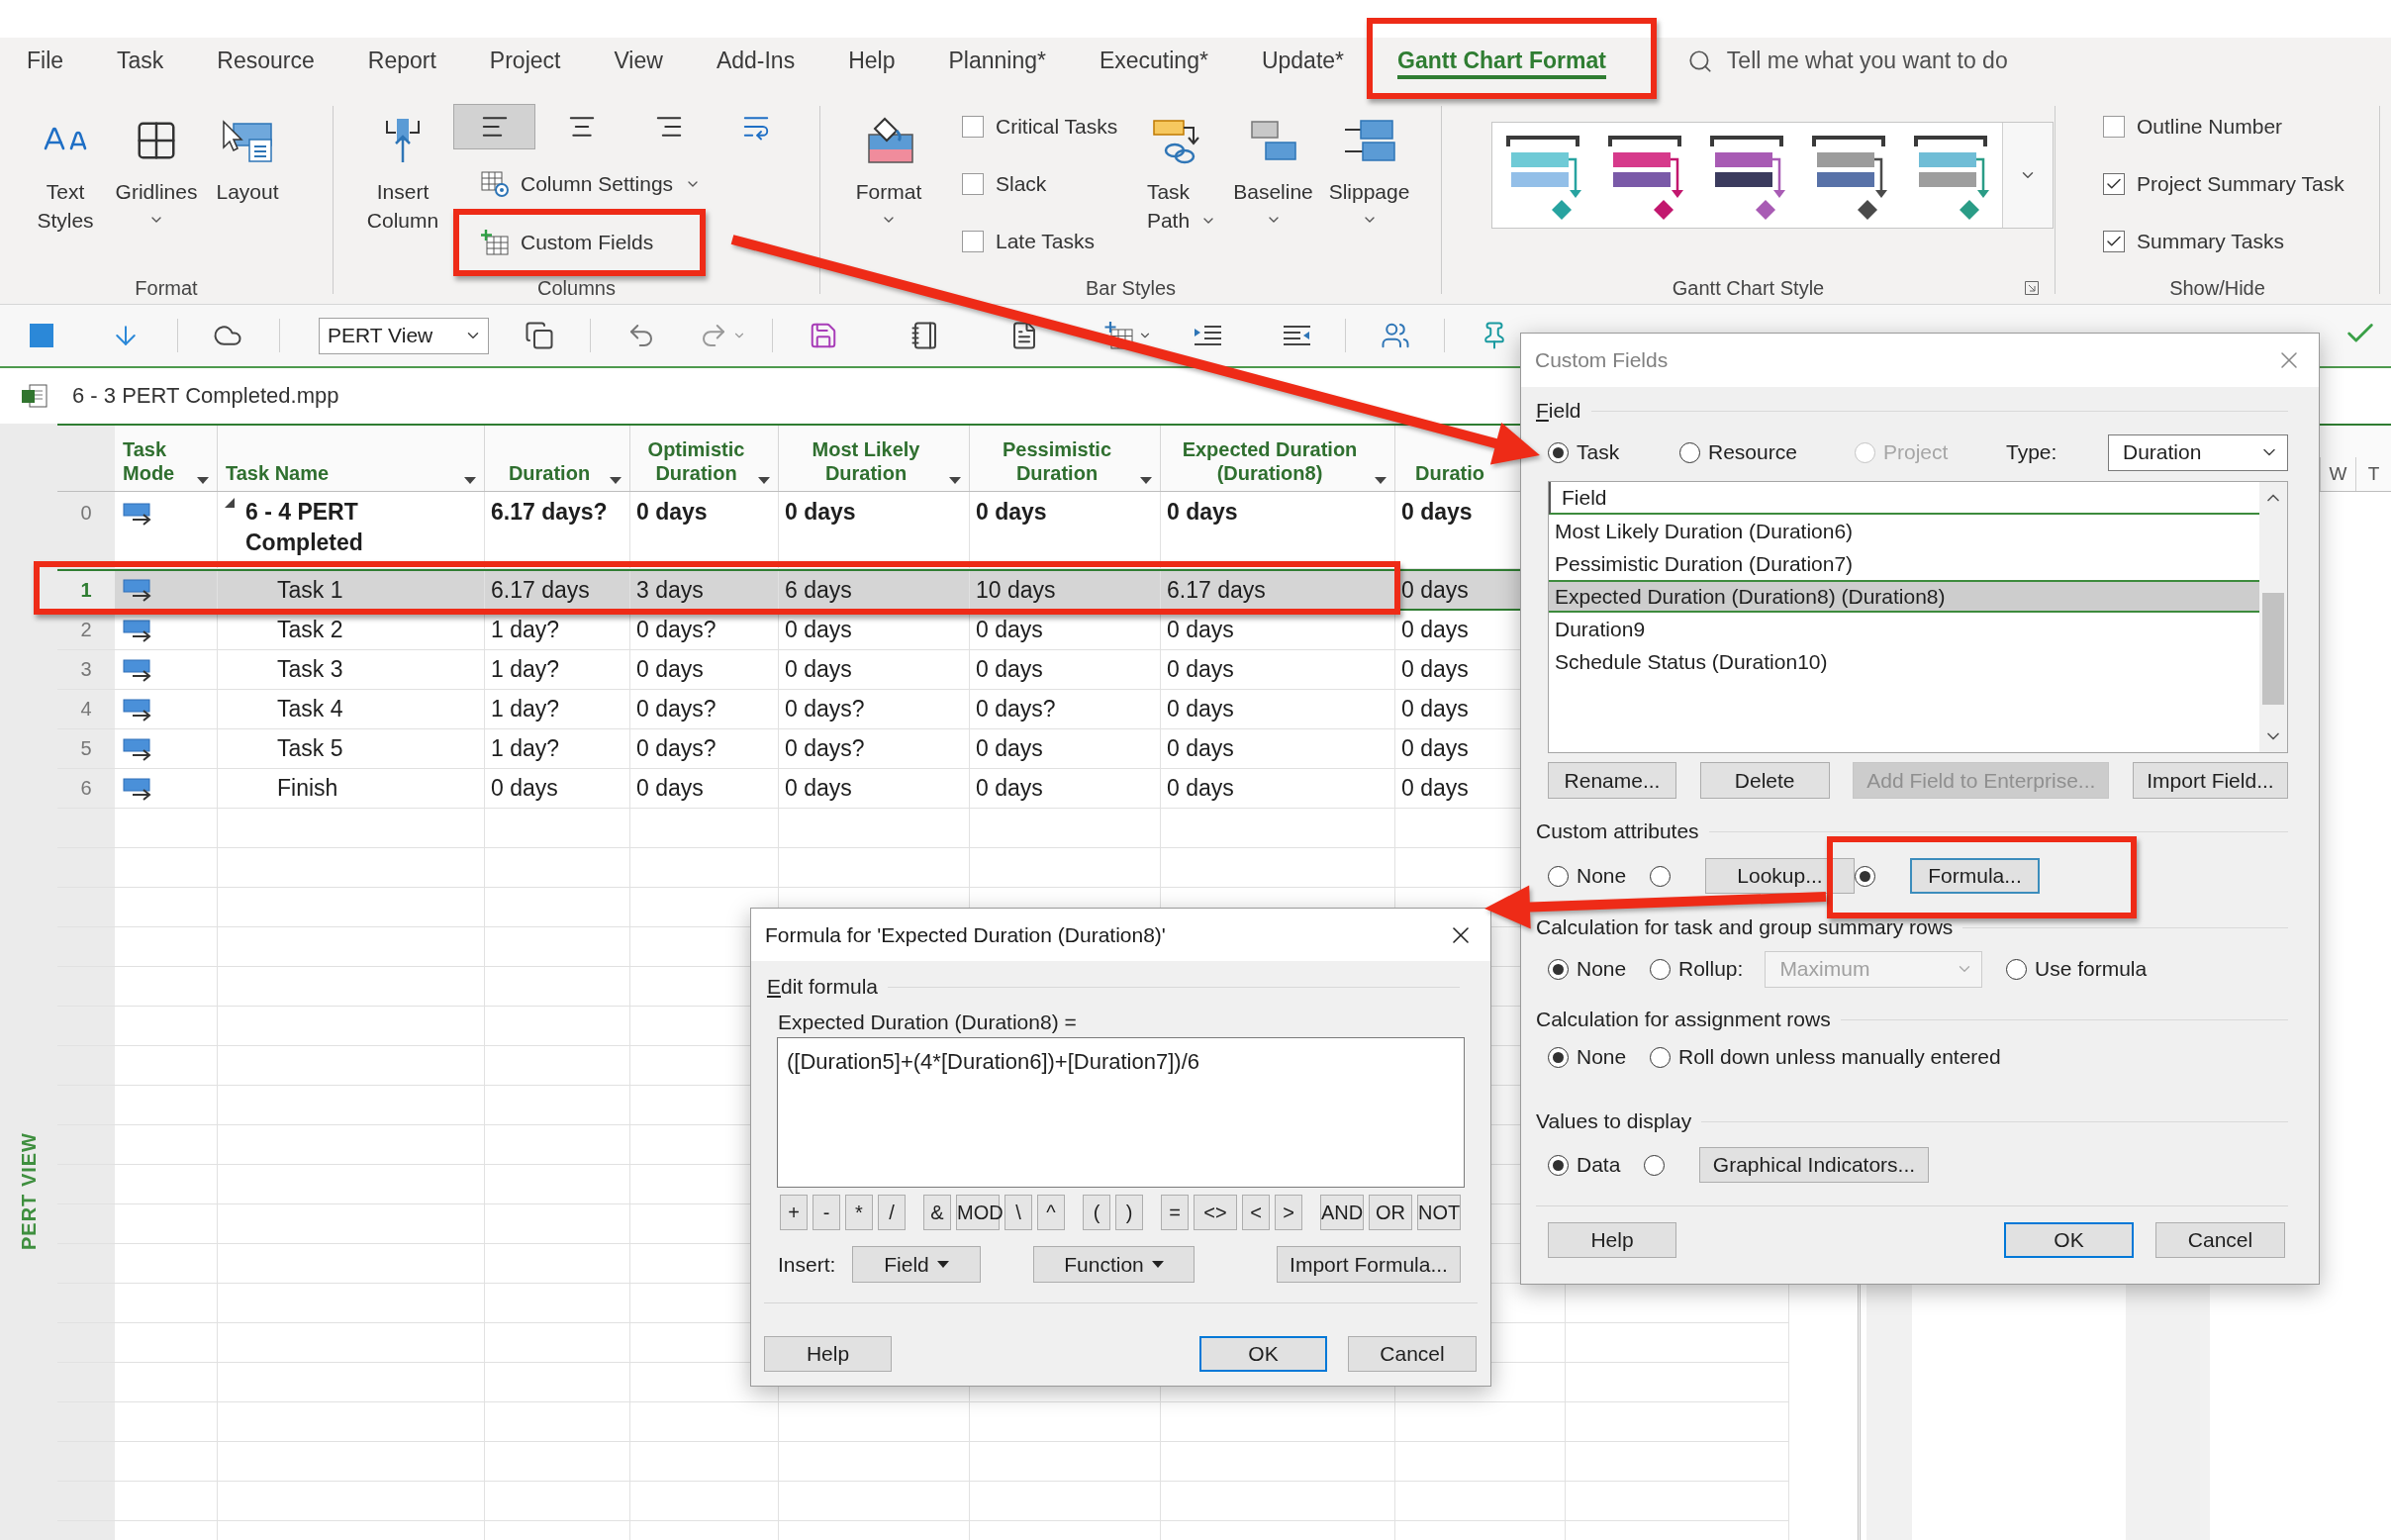  Describe the element at coordinates (1045, 241) in the screenshot. I see `checkbox-label: Late Tasks` at that location.